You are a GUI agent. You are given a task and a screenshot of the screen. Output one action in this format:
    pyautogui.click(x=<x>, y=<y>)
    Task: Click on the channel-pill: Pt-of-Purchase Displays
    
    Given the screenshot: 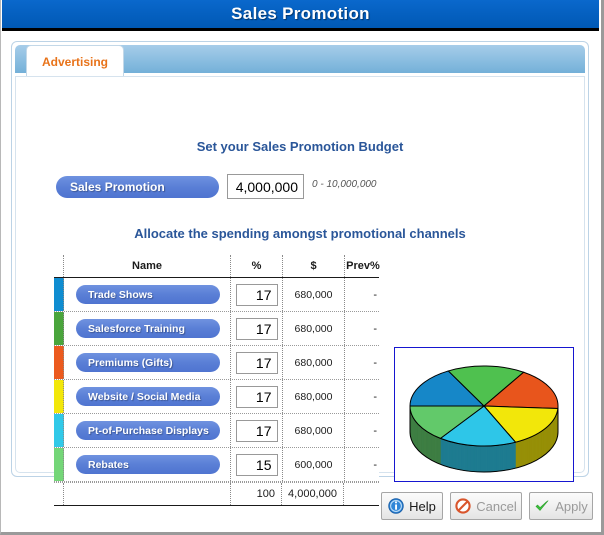 What is the action you would take?
    pyautogui.click(x=148, y=430)
    